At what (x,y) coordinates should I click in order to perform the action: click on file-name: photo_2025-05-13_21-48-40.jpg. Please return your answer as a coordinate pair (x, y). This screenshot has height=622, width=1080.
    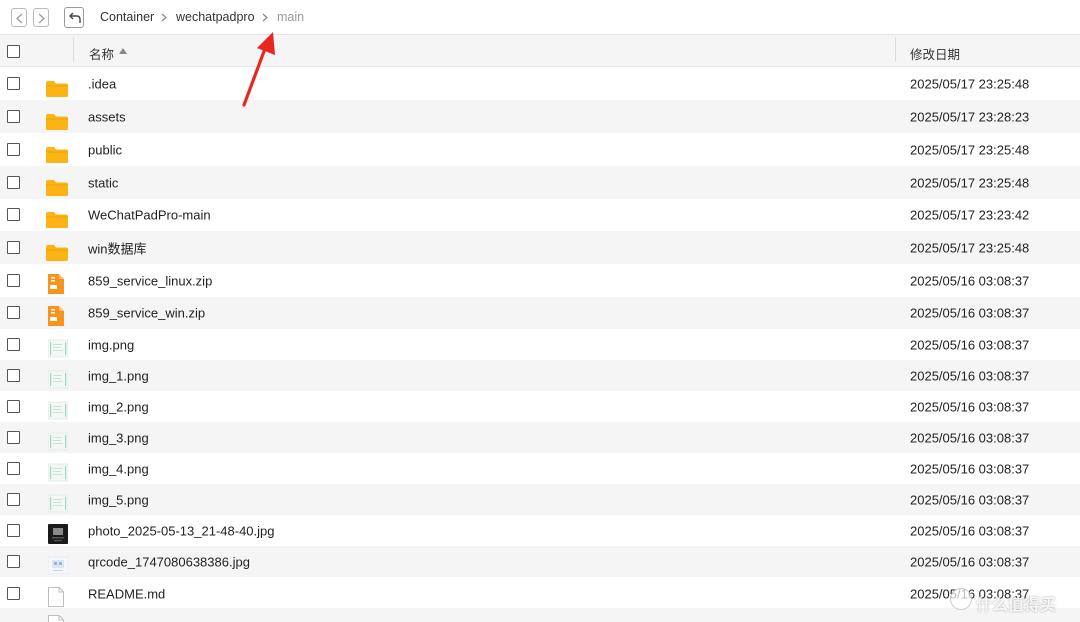
    Looking at the image, I should click on (181, 530).